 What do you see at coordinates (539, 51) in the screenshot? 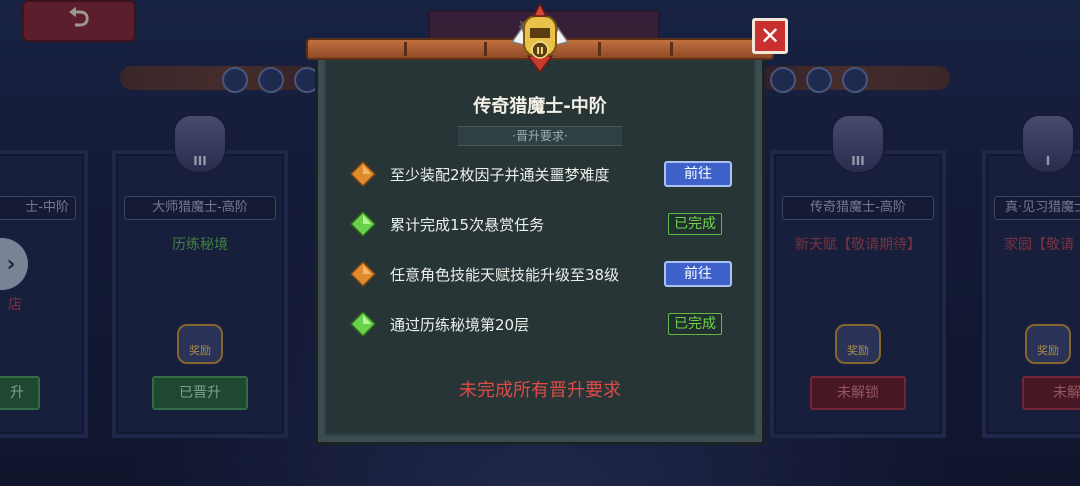
I see `svg-text: II` at bounding box center [539, 51].